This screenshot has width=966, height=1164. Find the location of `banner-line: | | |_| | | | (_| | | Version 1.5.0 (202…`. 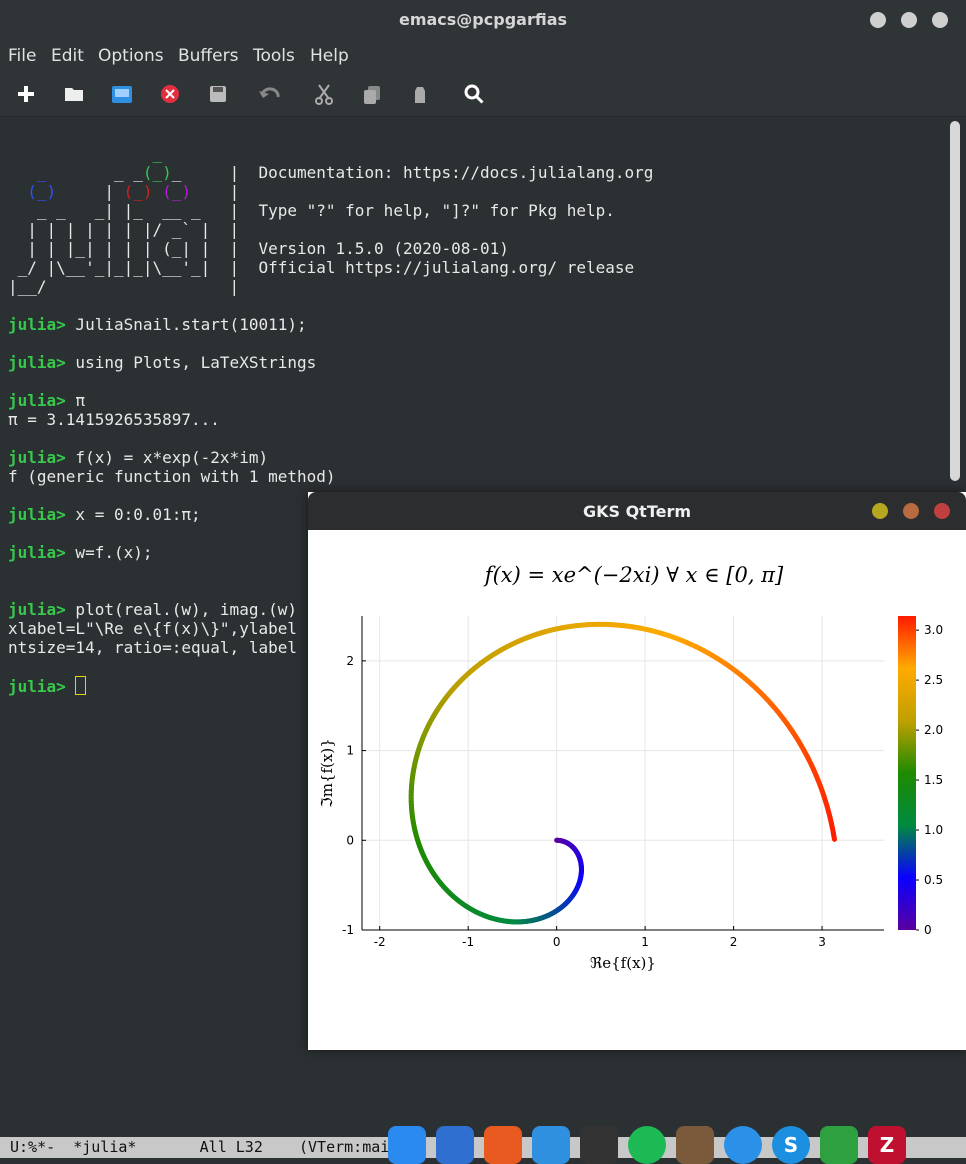

banner-line: | | |_| | | | (_| | | Version 1.5.0 (202… is located at coordinates (258, 248).